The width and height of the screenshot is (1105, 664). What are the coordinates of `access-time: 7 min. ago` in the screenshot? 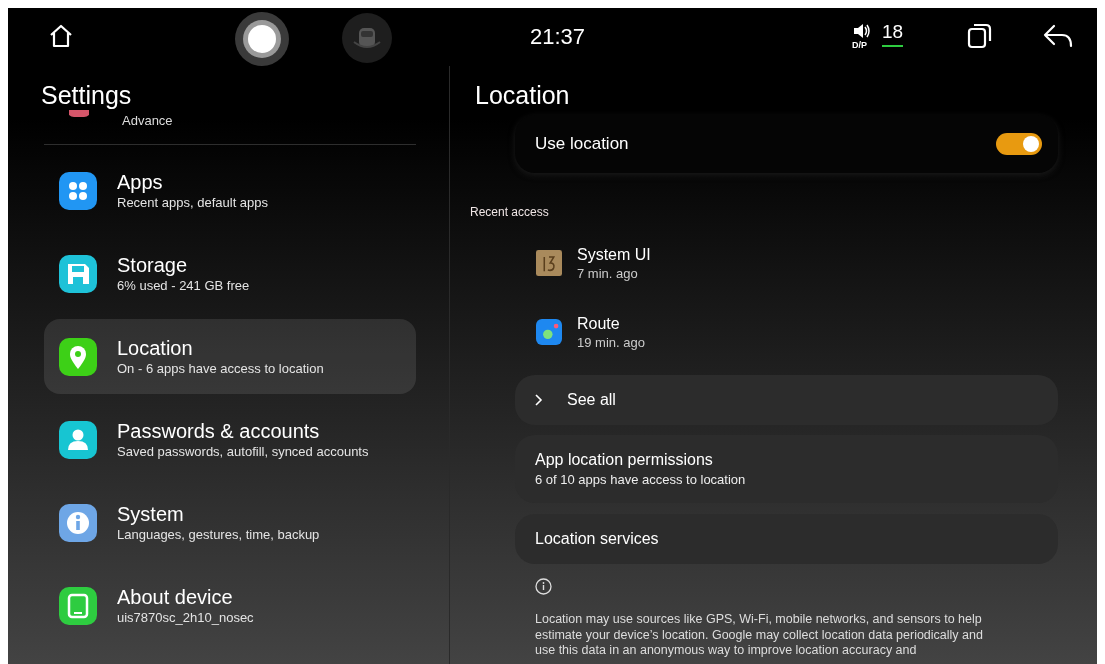 It's located at (608, 273).